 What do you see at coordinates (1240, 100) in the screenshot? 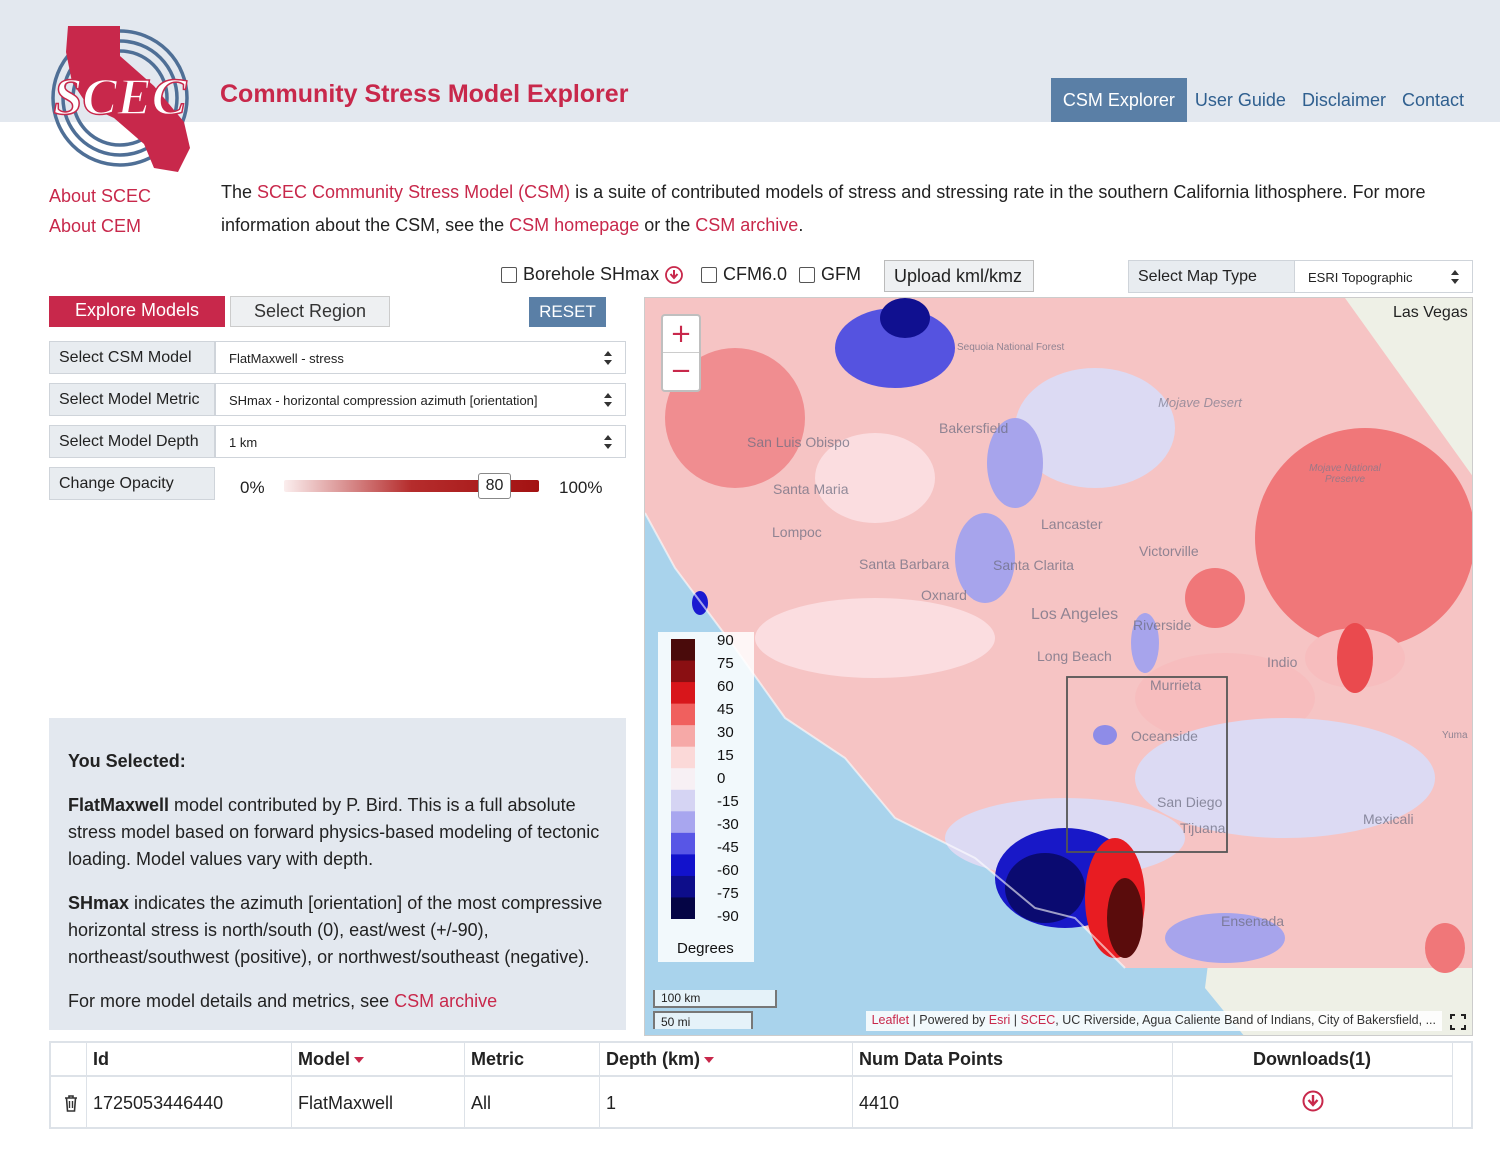
I see `nav-user-guide: User Guide` at bounding box center [1240, 100].